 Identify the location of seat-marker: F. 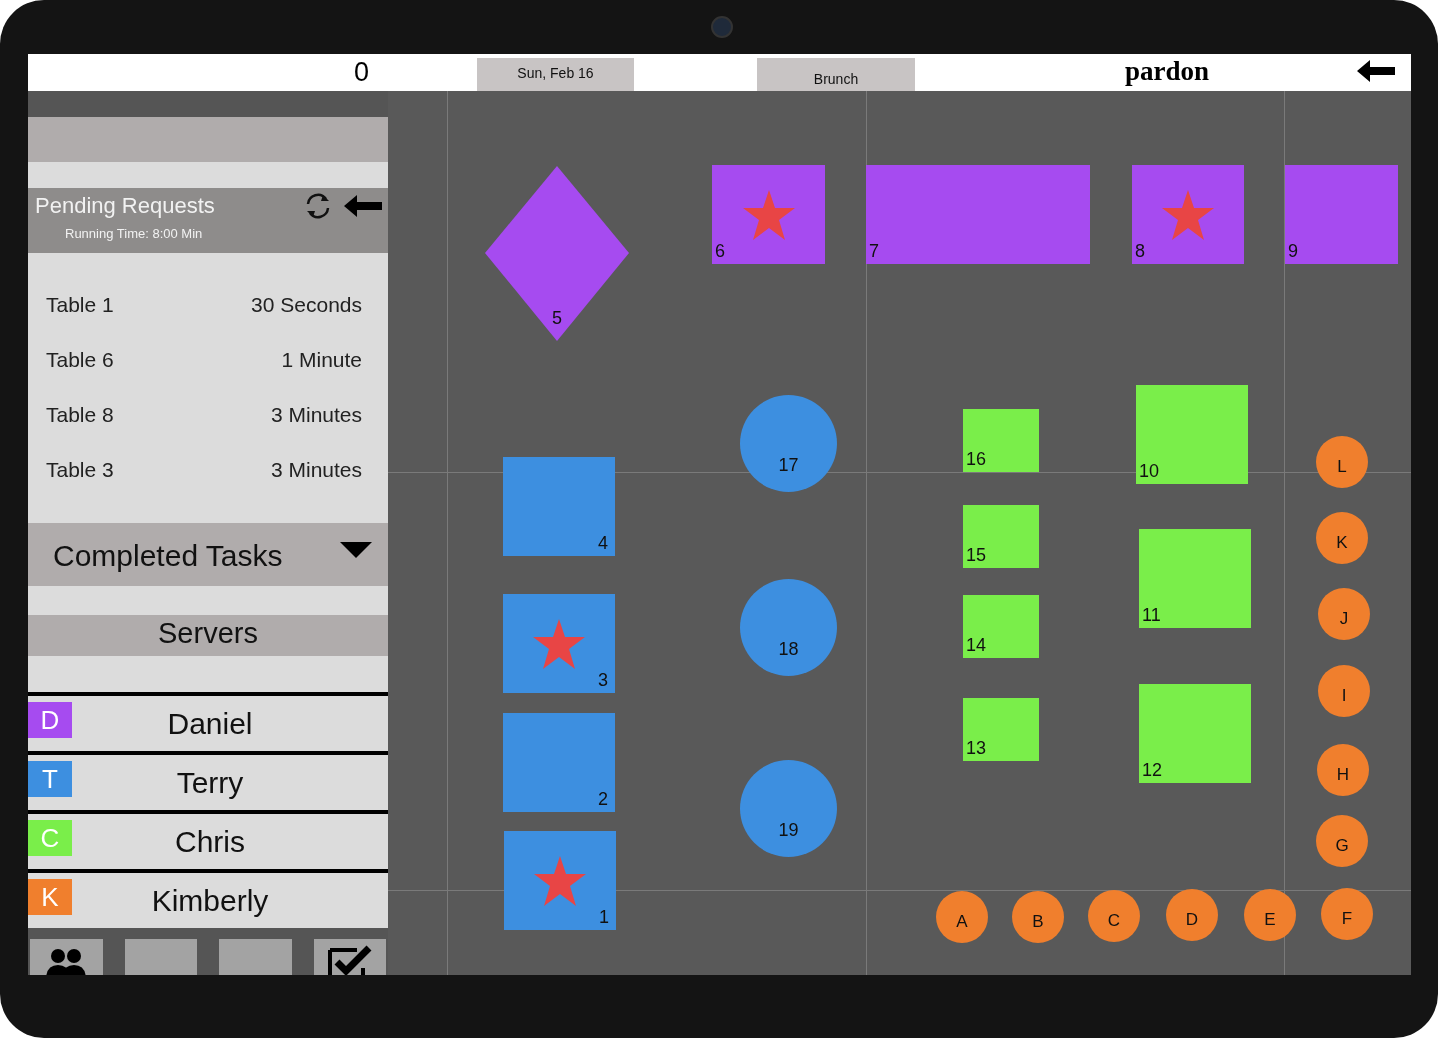
(1347, 914).